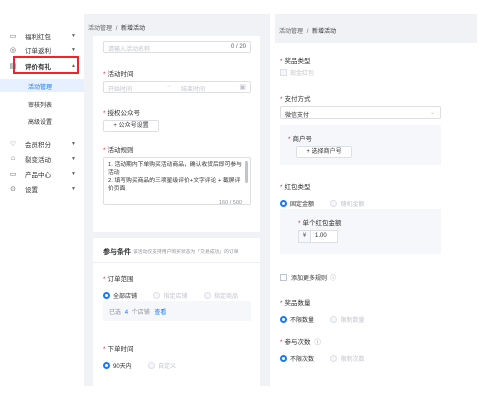 The height and width of the screenshot is (406, 493). Describe the element at coordinates (297, 319) in the screenshot. I see `unlimited-qty-radio: 不限数量` at that location.